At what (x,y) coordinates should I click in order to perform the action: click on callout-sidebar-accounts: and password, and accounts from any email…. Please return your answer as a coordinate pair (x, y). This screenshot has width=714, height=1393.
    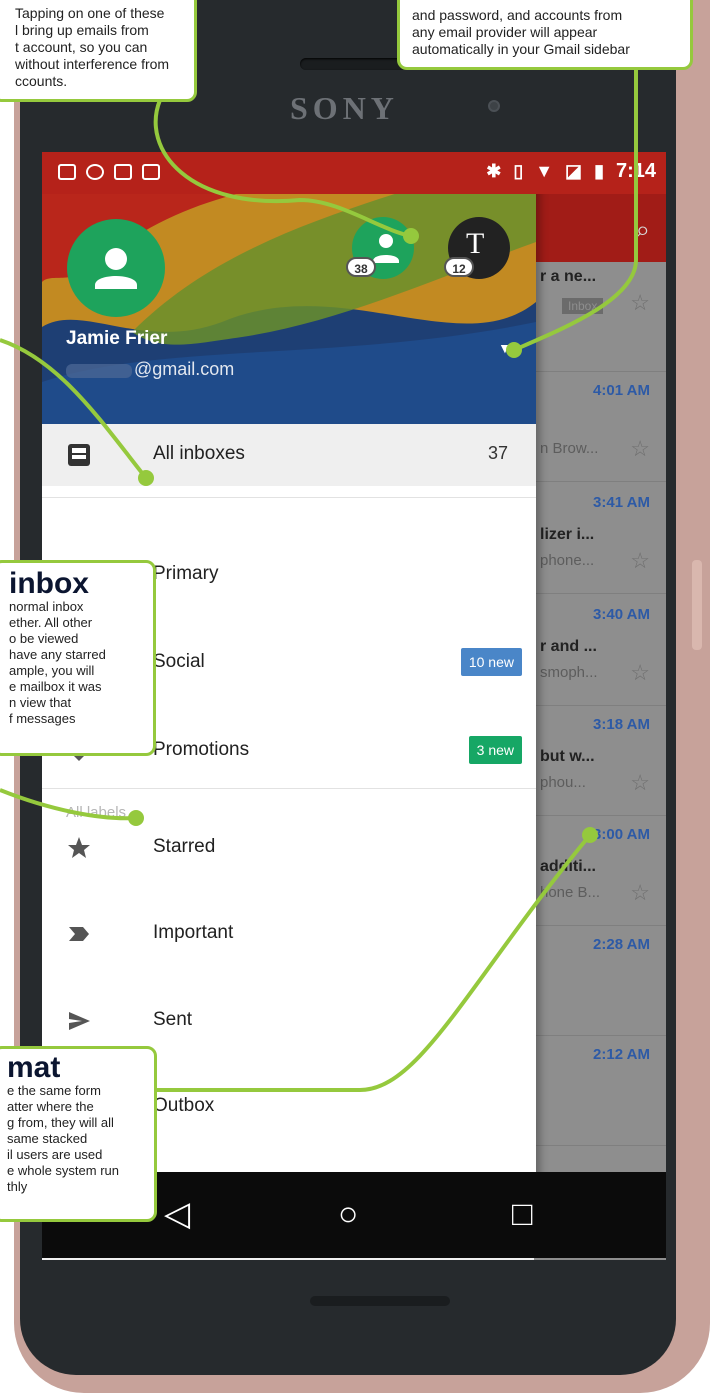
    Looking at the image, I should click on (545, 35).